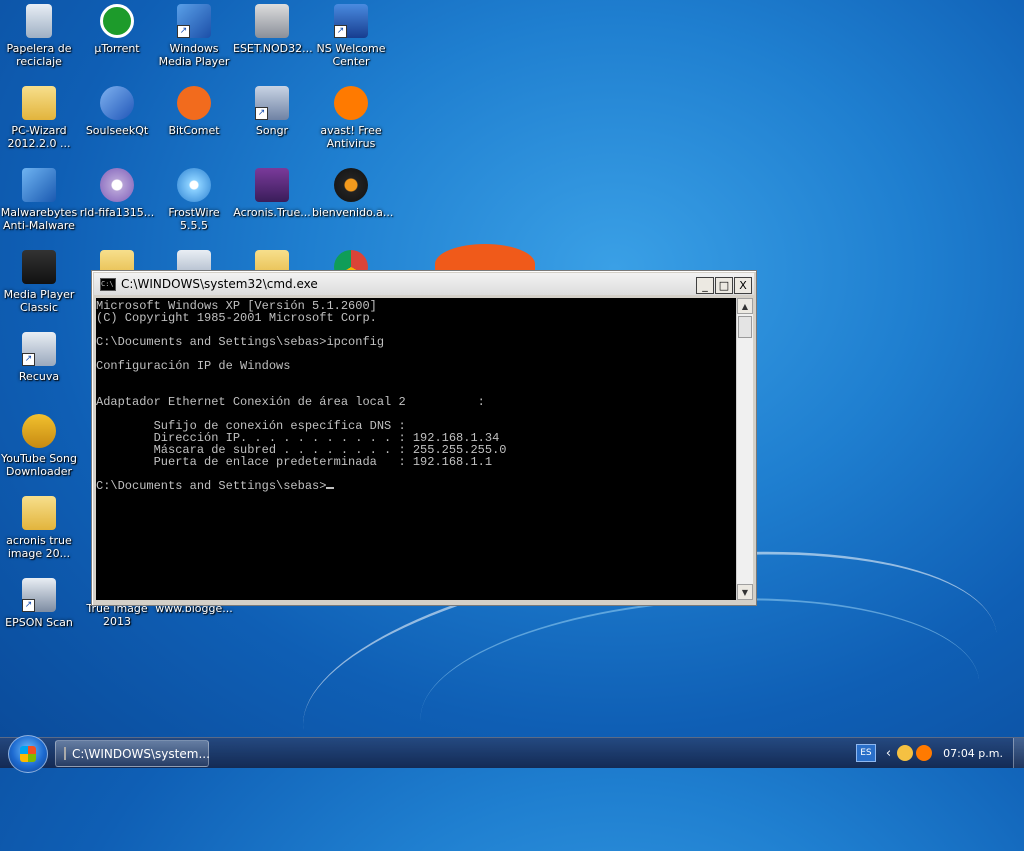 The width and height of the screenshot is (1024, 851). I want to click on desktop-icon-windows-media-player: ↗ Windows Media Player, so click(194, 36).